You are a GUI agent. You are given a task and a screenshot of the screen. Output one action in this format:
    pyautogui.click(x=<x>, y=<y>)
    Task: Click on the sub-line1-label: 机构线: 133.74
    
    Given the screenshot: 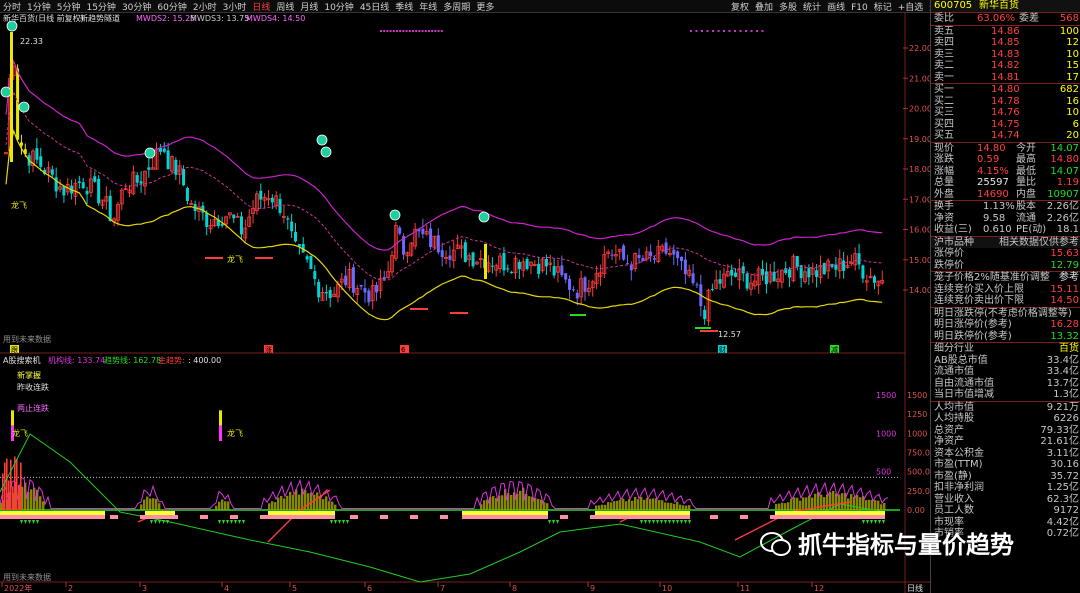 What is the action you would take?
    pyautogui.click(x=76, y=360)
    